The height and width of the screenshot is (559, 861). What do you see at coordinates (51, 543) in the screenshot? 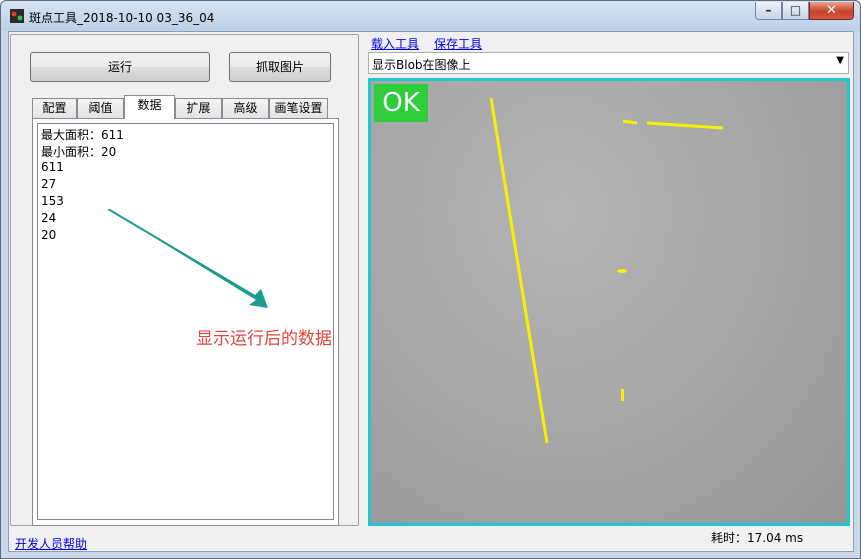
I see `developer-help-link: 开发人员帮助` at bounding box center [51, 543].